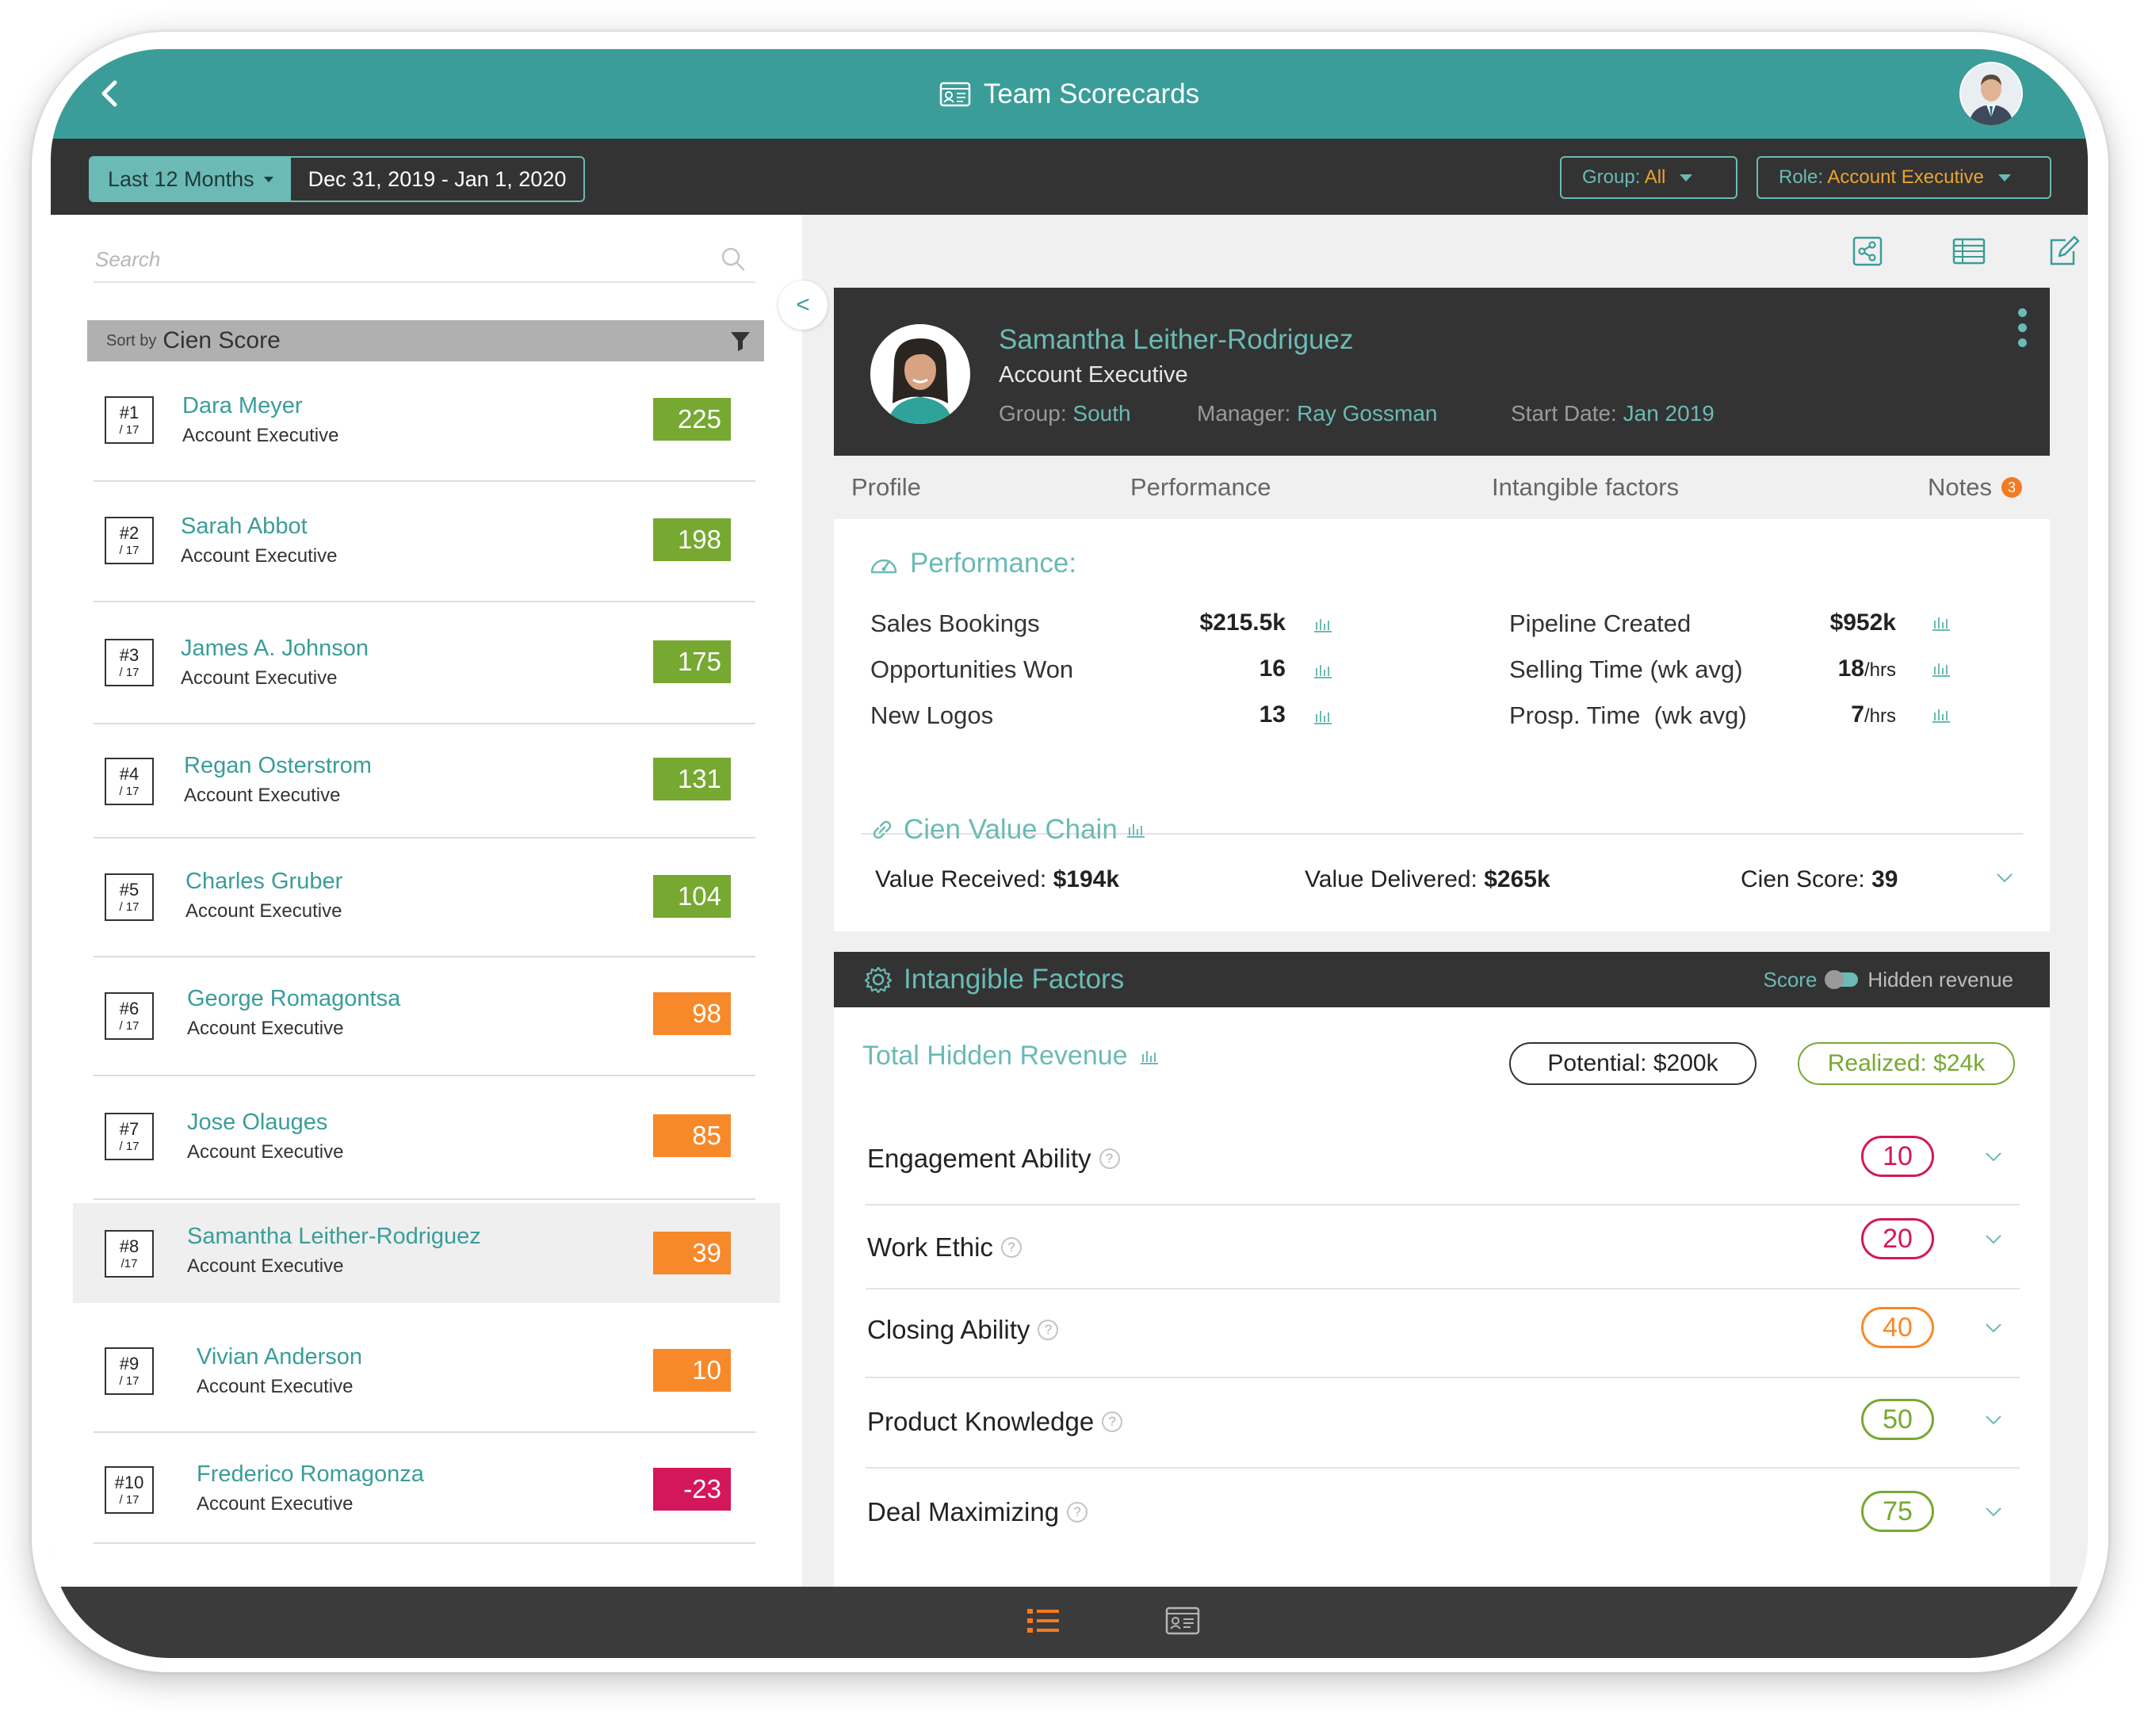  I want to click on section-title: Intangible Factors, so click(1014, 979).